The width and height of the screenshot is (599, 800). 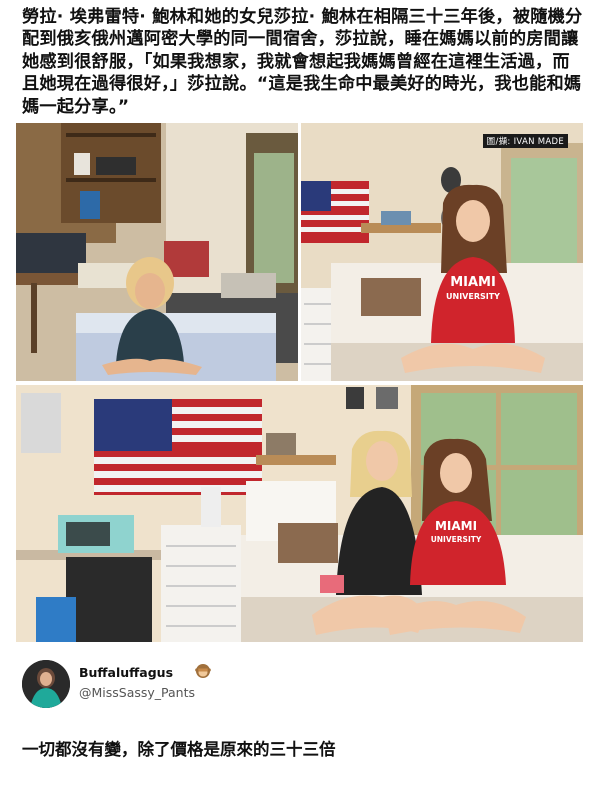 What do you see at coordinates (473, 282) in the screenshot?
I see `shirt-text-miami-1: MIAMI` at bounding box center [473, 282].